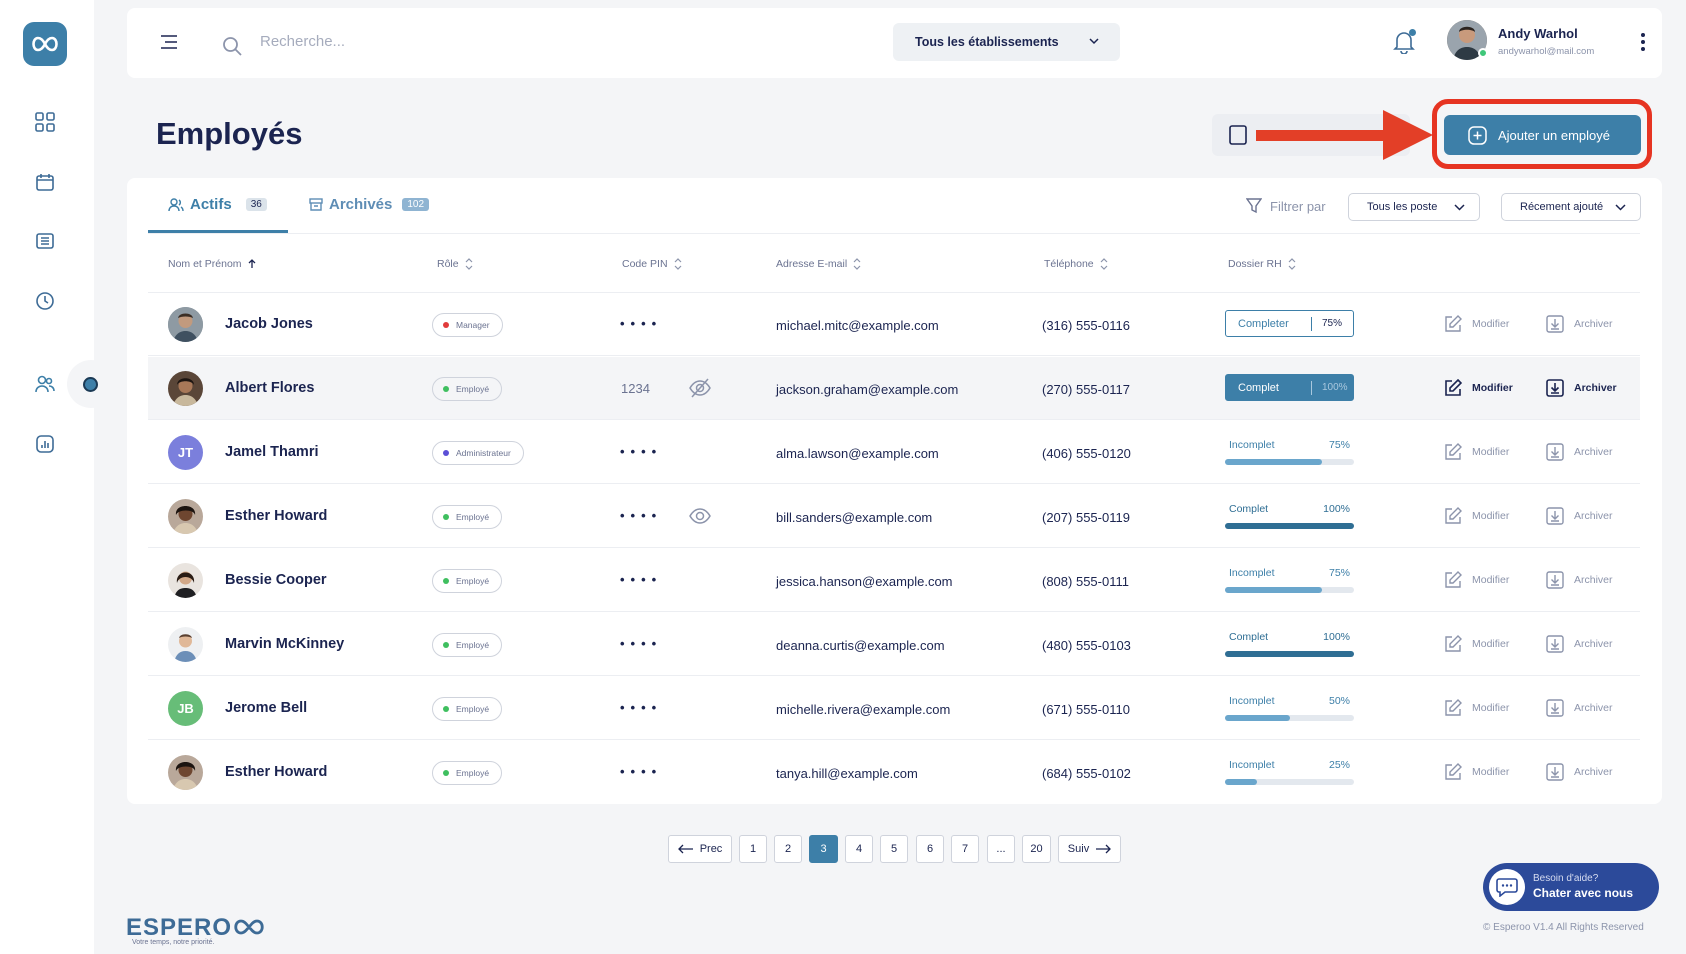  I want to click on pagination-prev: Prec, so click(700, 849).